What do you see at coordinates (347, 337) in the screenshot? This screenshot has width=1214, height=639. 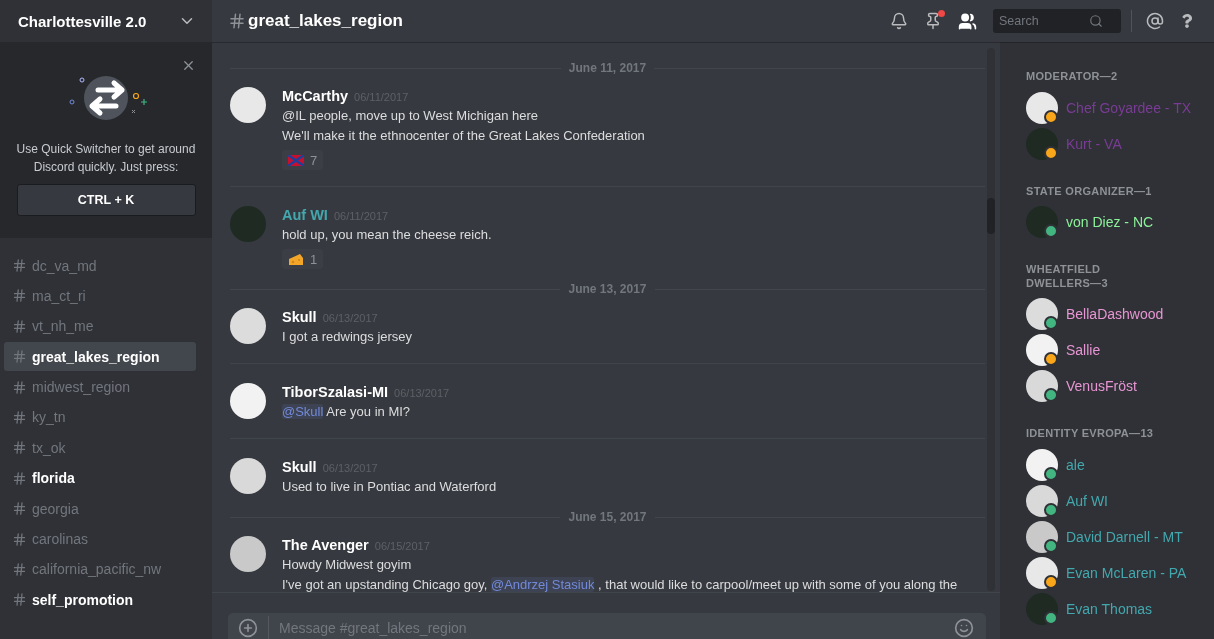 I see `message-text: I got a redwings jersey` at bounding box center [347, 337].